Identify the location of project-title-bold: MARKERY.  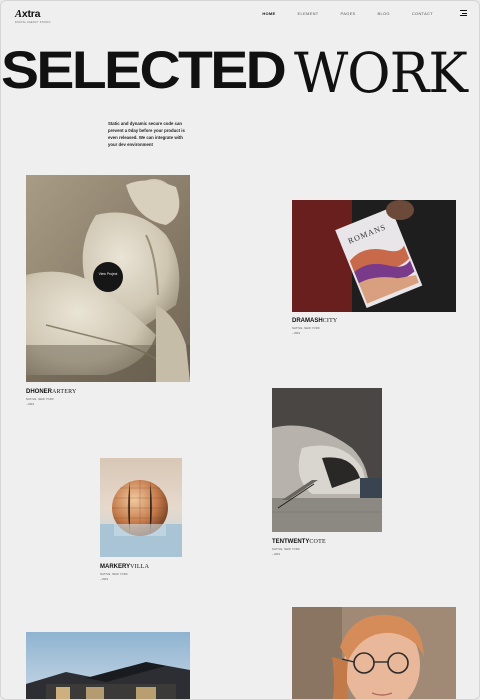
(115, 567).